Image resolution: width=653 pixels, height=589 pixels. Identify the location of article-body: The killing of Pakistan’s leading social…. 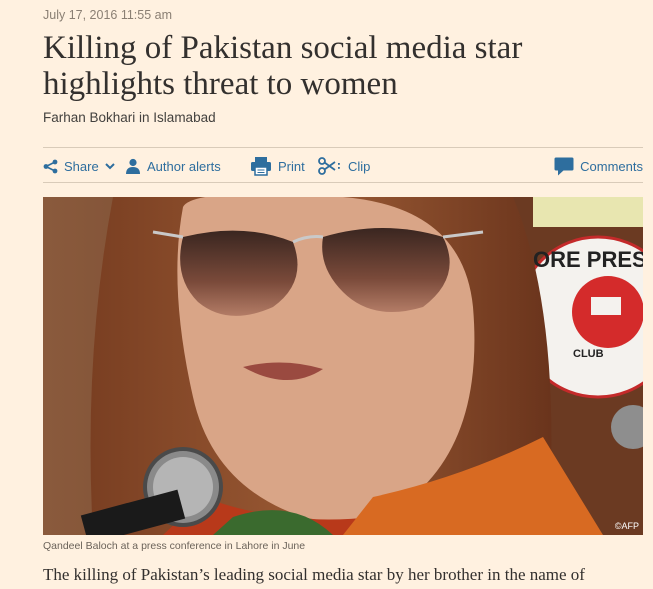
(314, 574).